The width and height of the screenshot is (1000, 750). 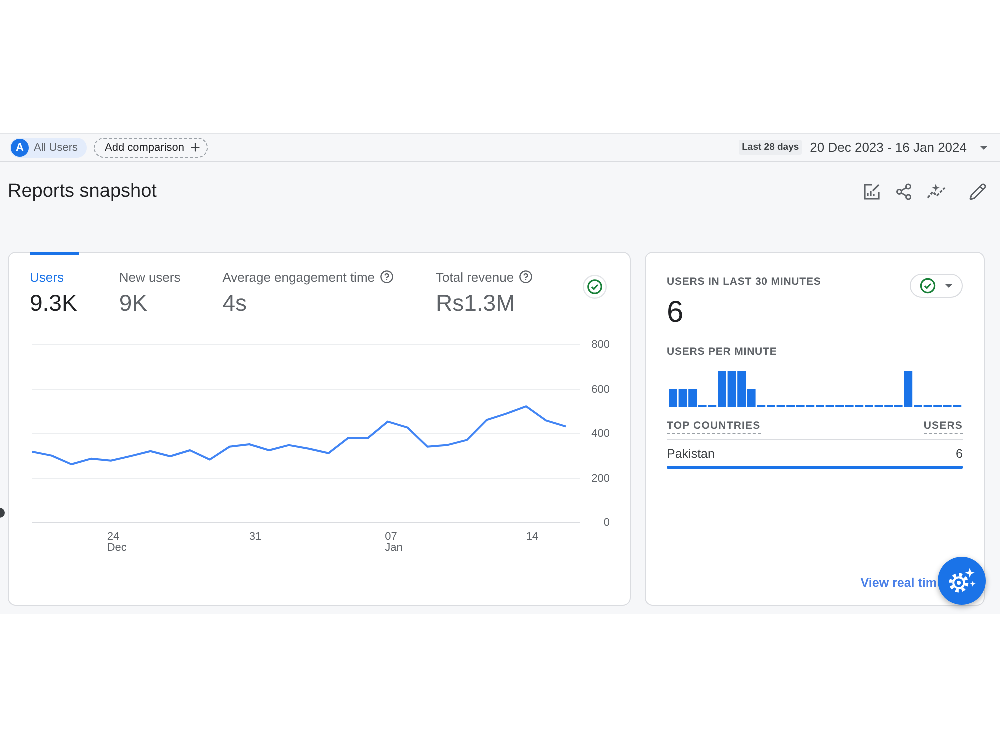 What do you see at coordinates (601, 478) in the screenshot?
I see `y-axis-label: 200` at bounding box center [601, 478].